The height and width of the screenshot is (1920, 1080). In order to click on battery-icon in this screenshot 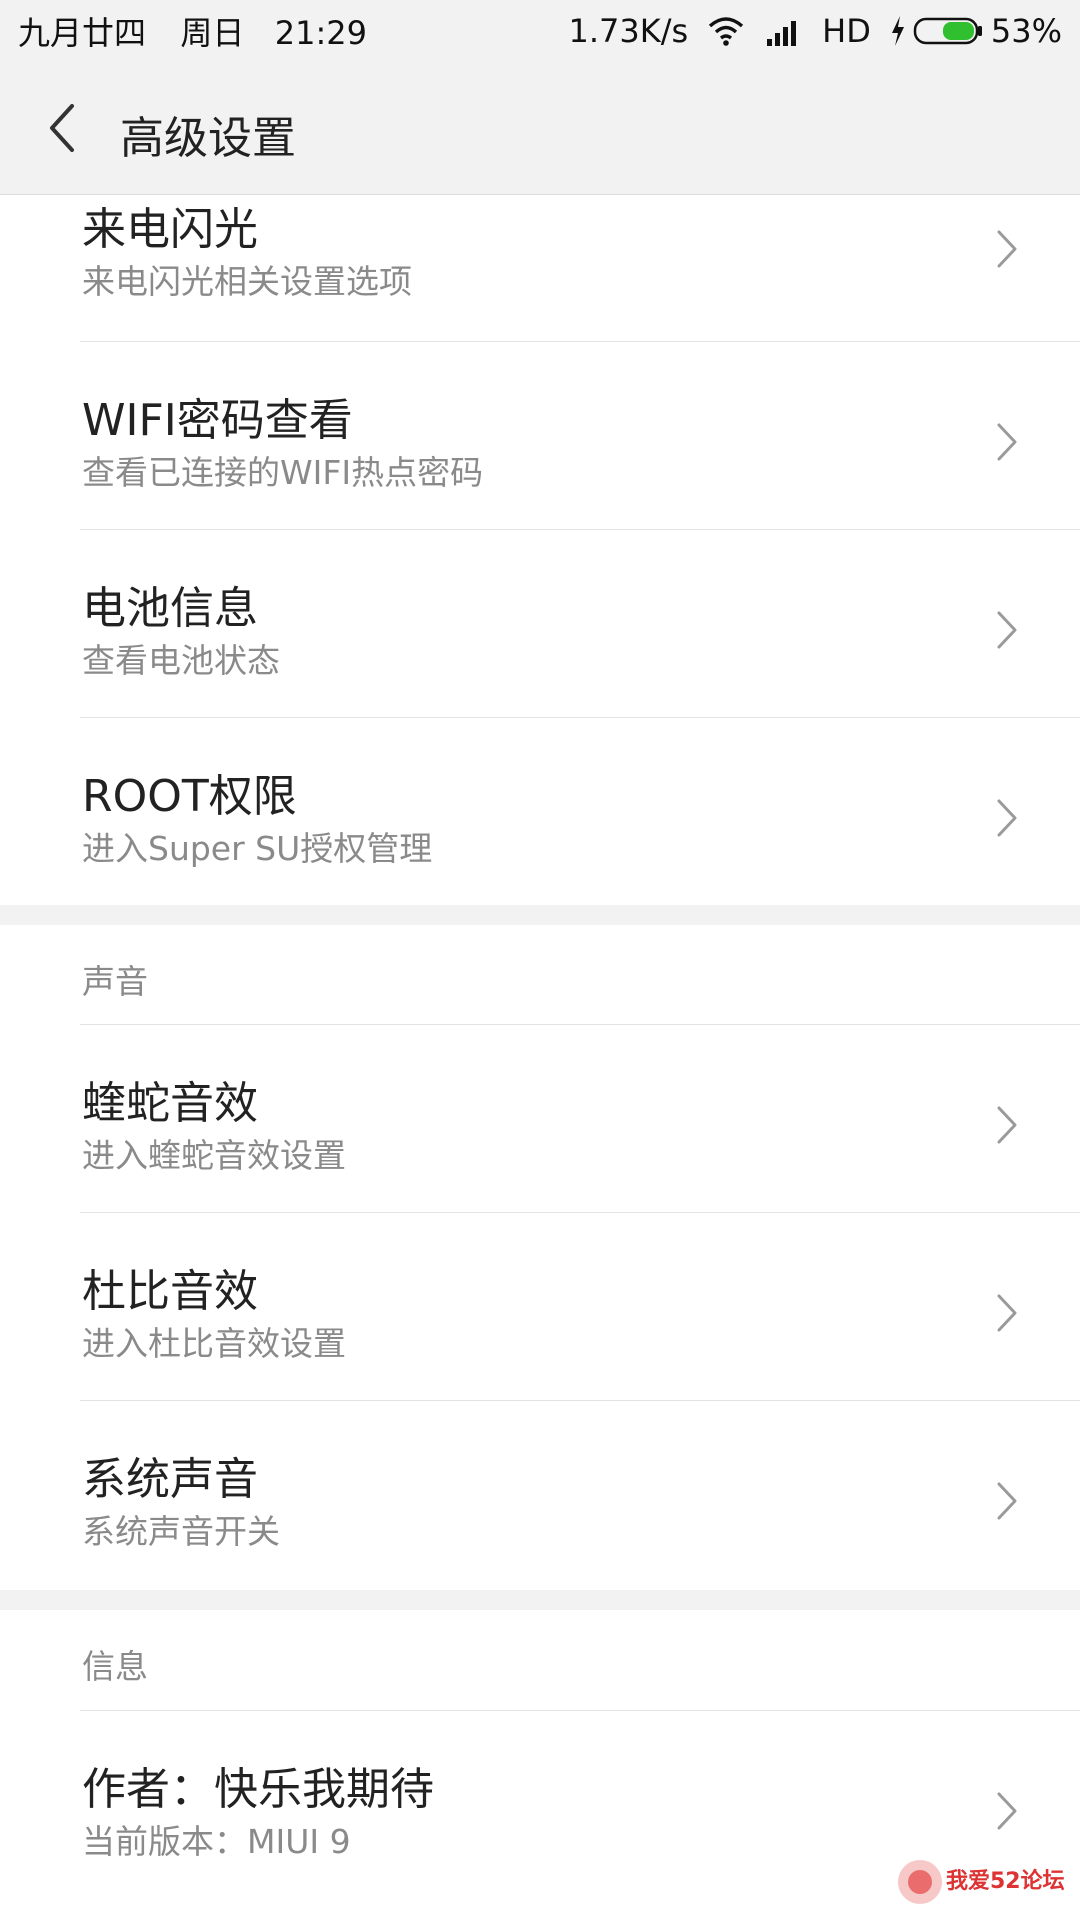, I will do `click(947, 31)`.